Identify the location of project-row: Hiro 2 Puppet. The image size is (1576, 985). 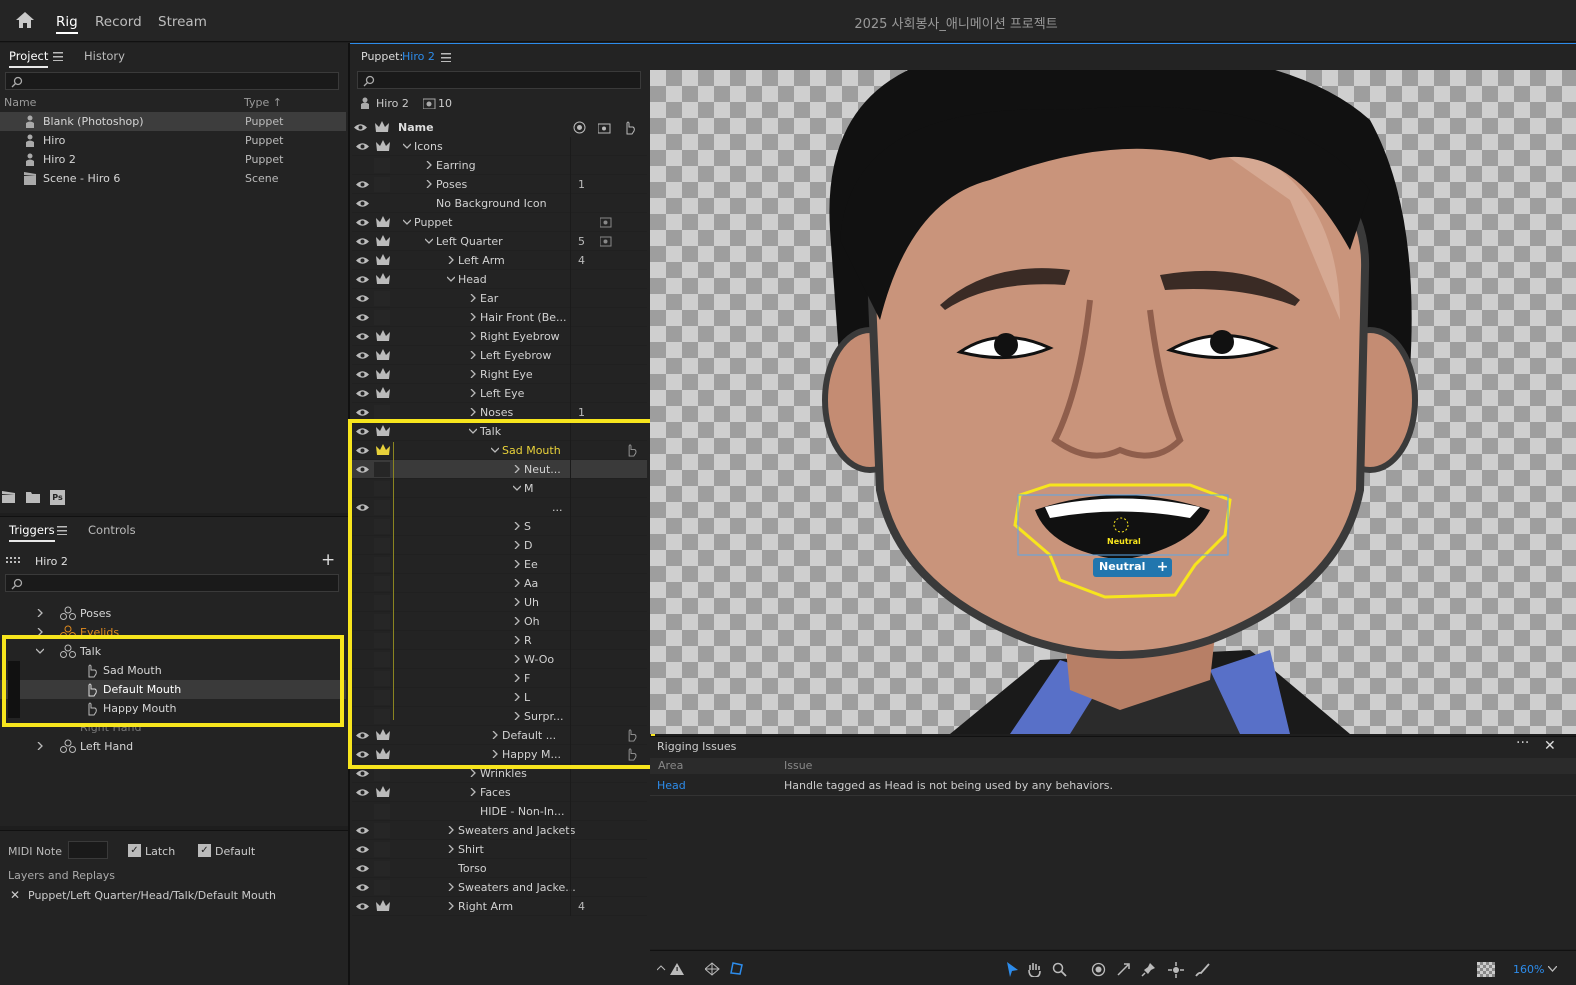
(173, 159).